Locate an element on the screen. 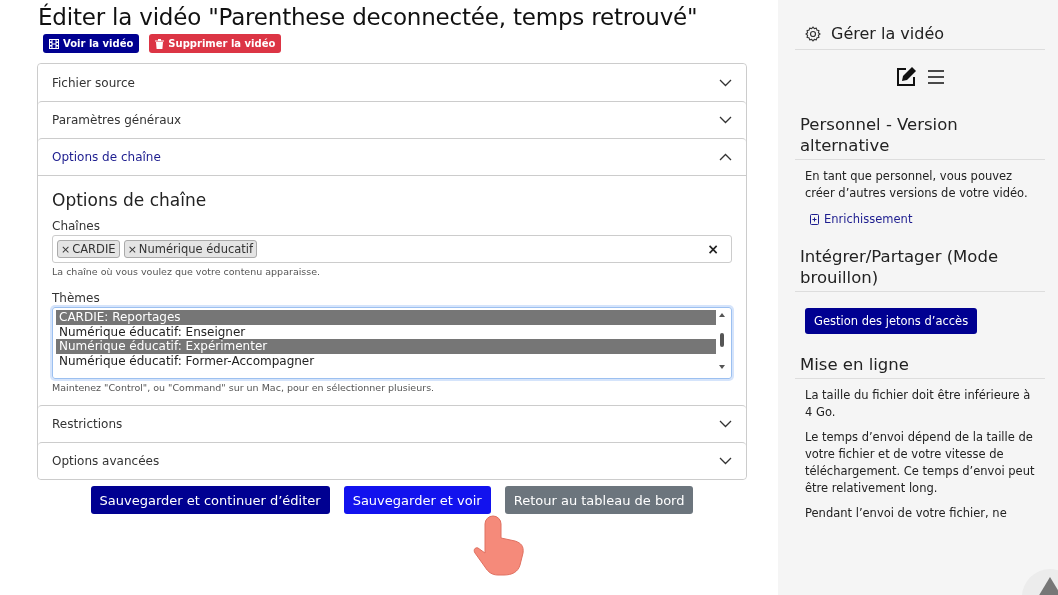 The width and height of the screenshot is (1058, 595). form-button: Sauvegarder et continuer d’éditer is located at coordinates (210, 500).